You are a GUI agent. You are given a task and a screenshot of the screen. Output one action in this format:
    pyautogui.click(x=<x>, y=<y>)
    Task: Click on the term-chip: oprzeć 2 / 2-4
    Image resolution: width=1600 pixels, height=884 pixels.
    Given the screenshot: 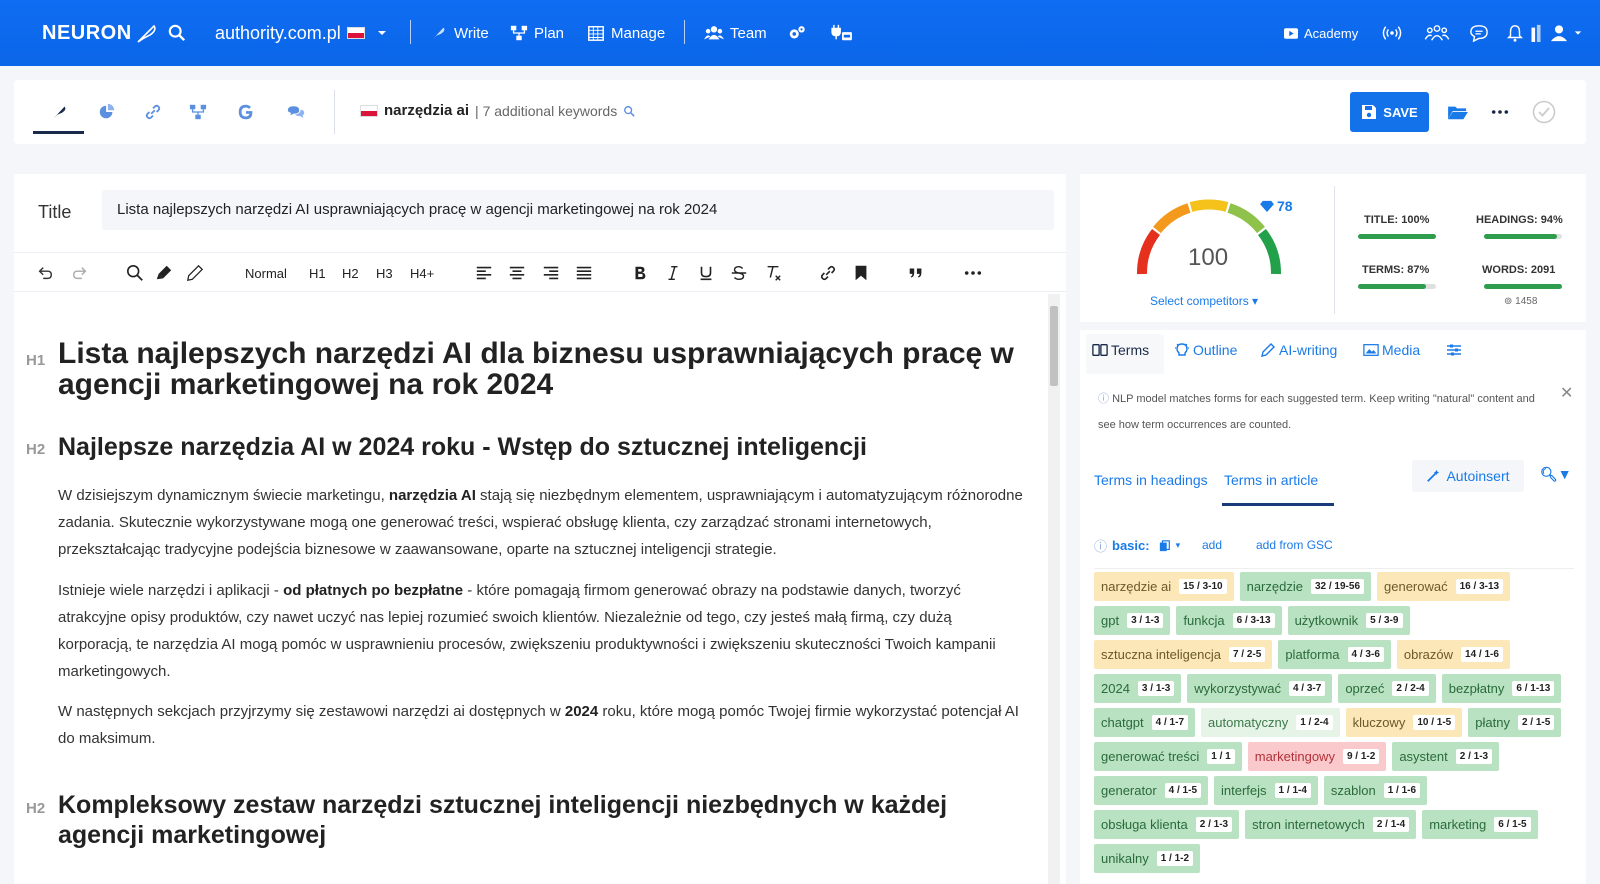 What is the action you would take?
    pyautogui.click(x=1387, y=688)
    